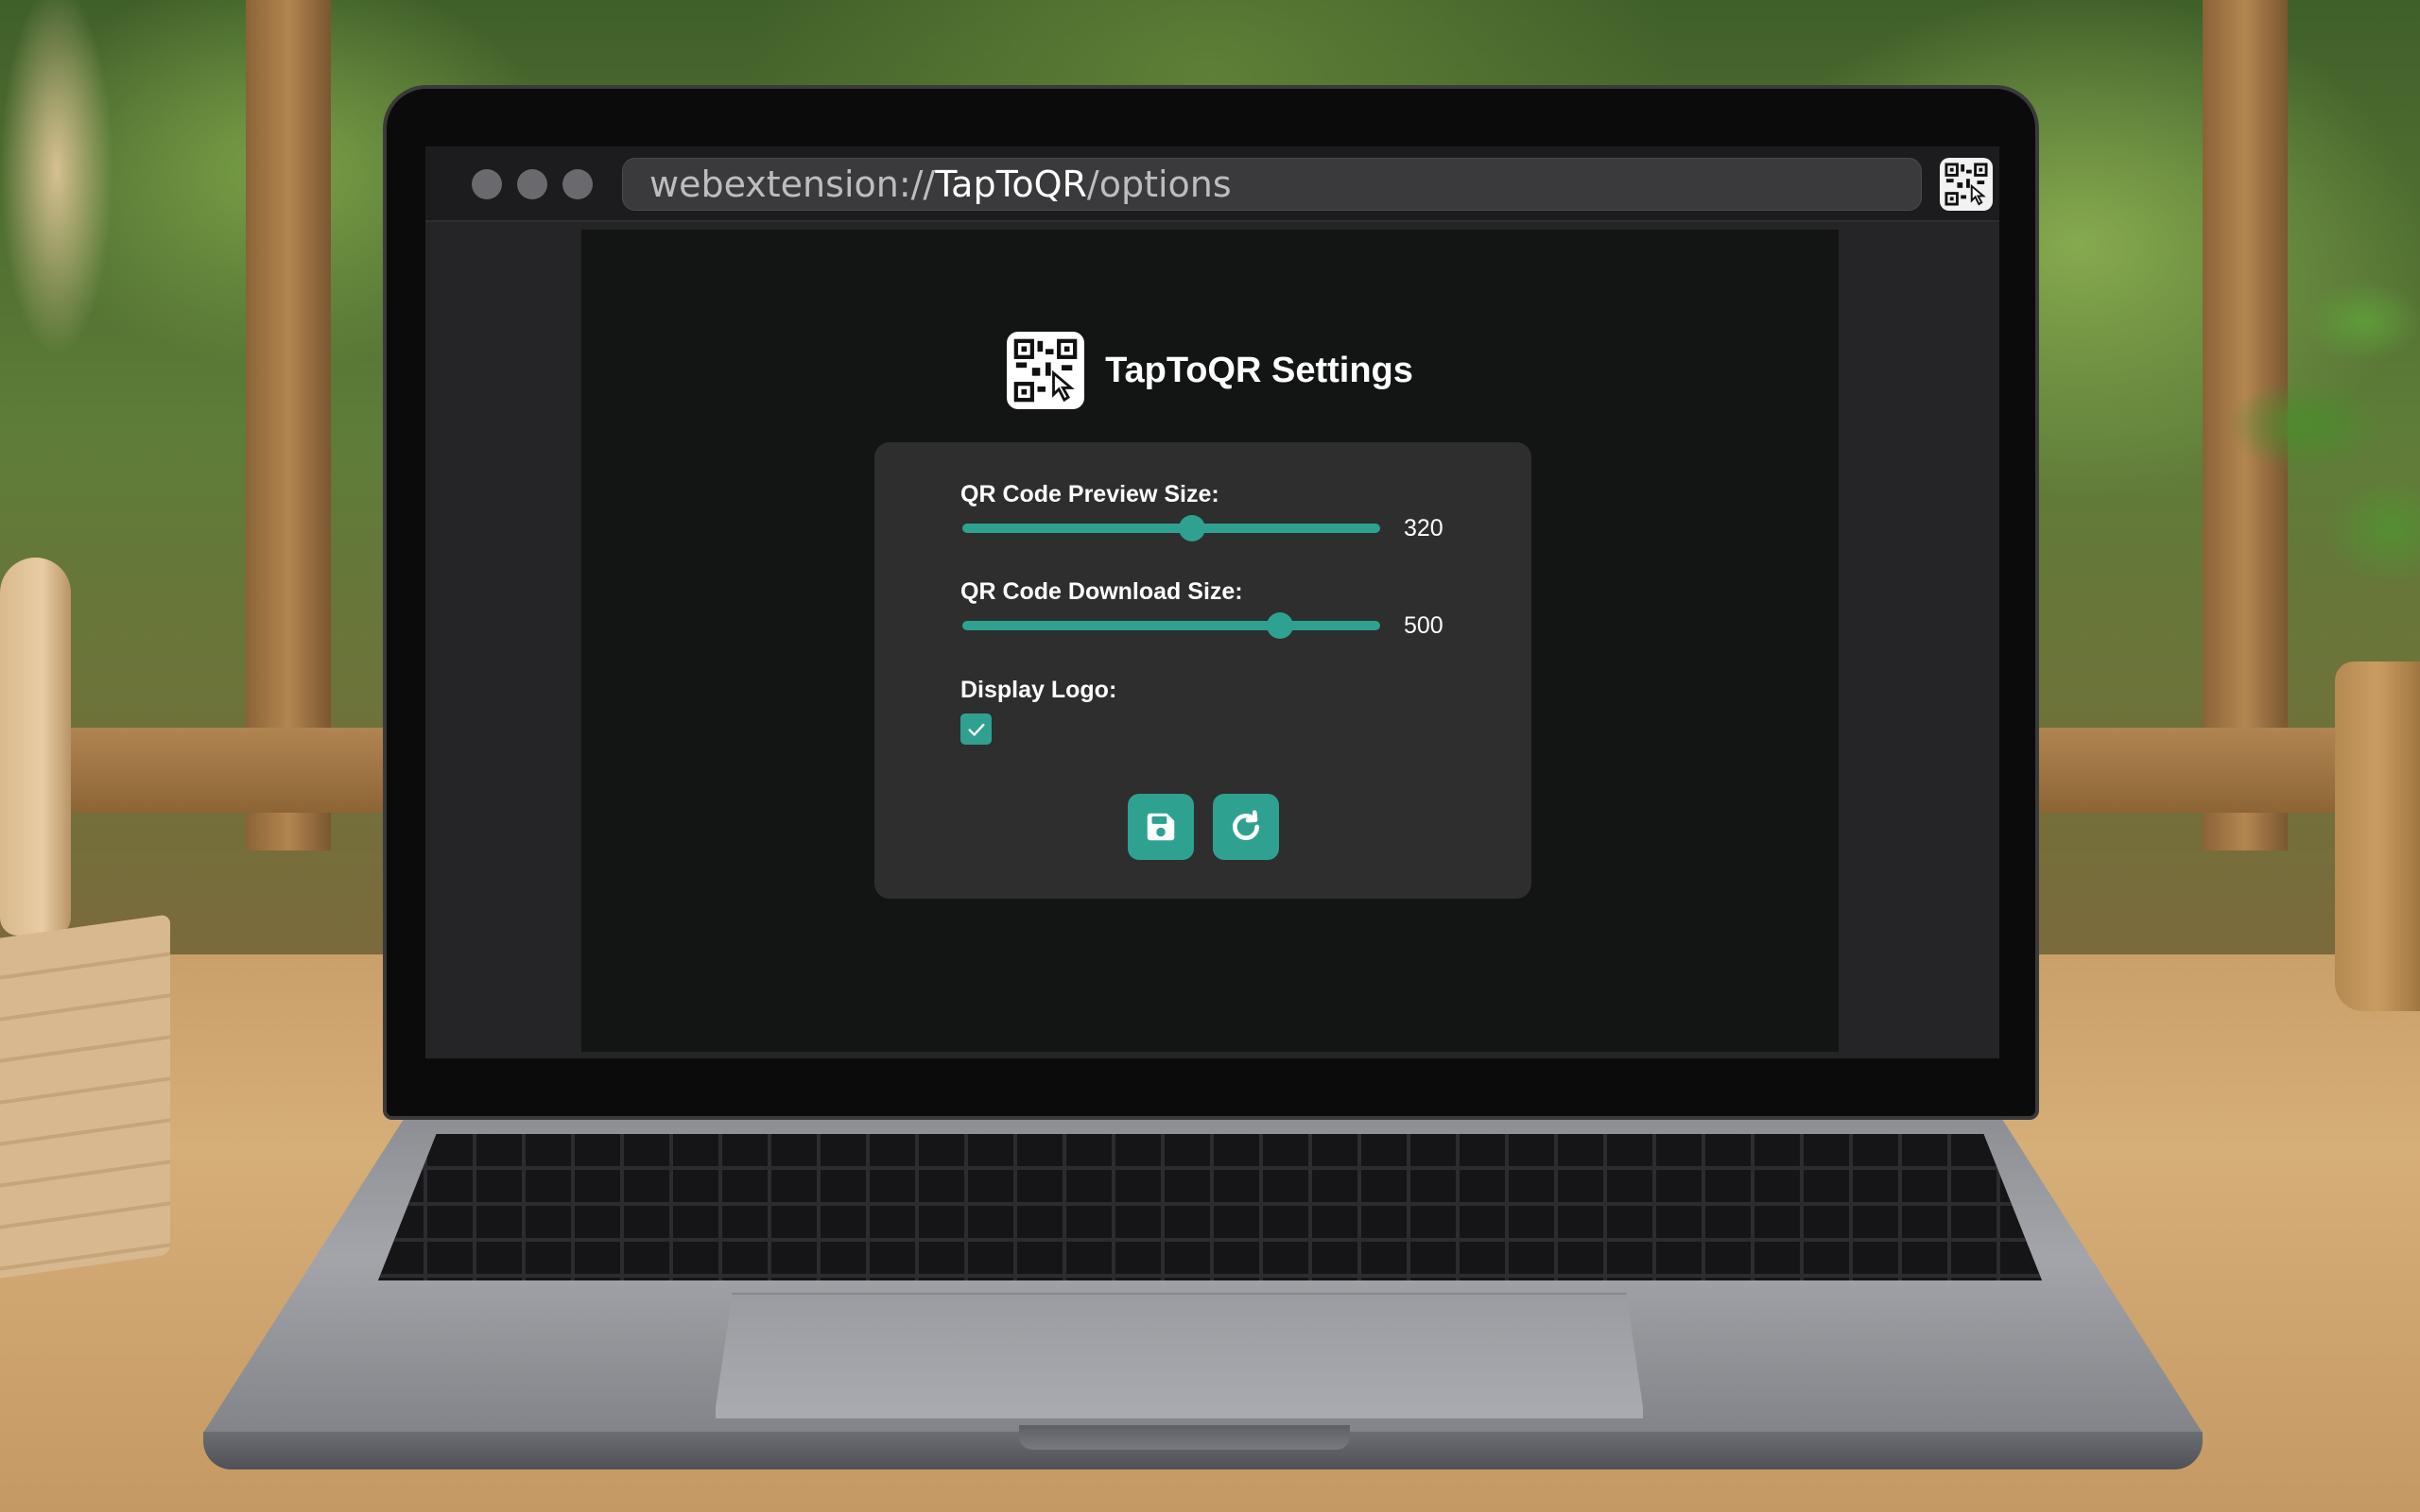  Describe the element at coordinates (35, 747) in the screenshot. I see `vase` at that location.